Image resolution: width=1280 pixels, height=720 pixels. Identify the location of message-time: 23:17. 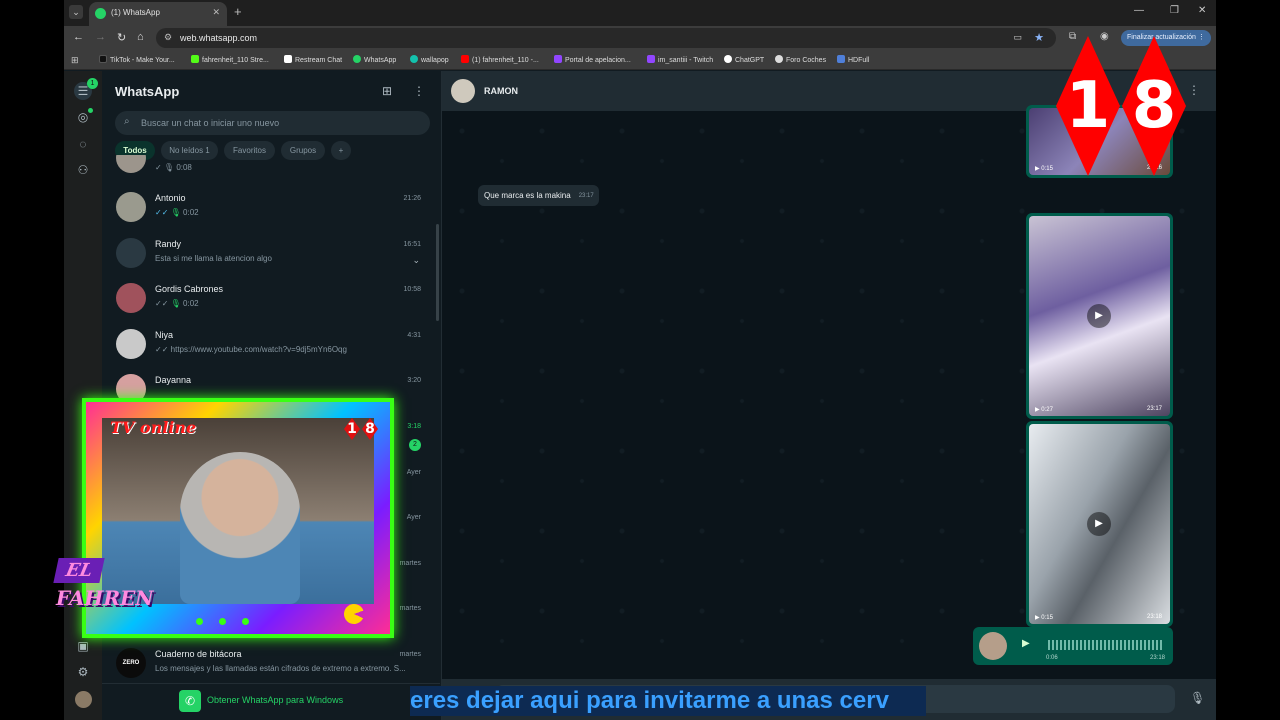
(586, 196).